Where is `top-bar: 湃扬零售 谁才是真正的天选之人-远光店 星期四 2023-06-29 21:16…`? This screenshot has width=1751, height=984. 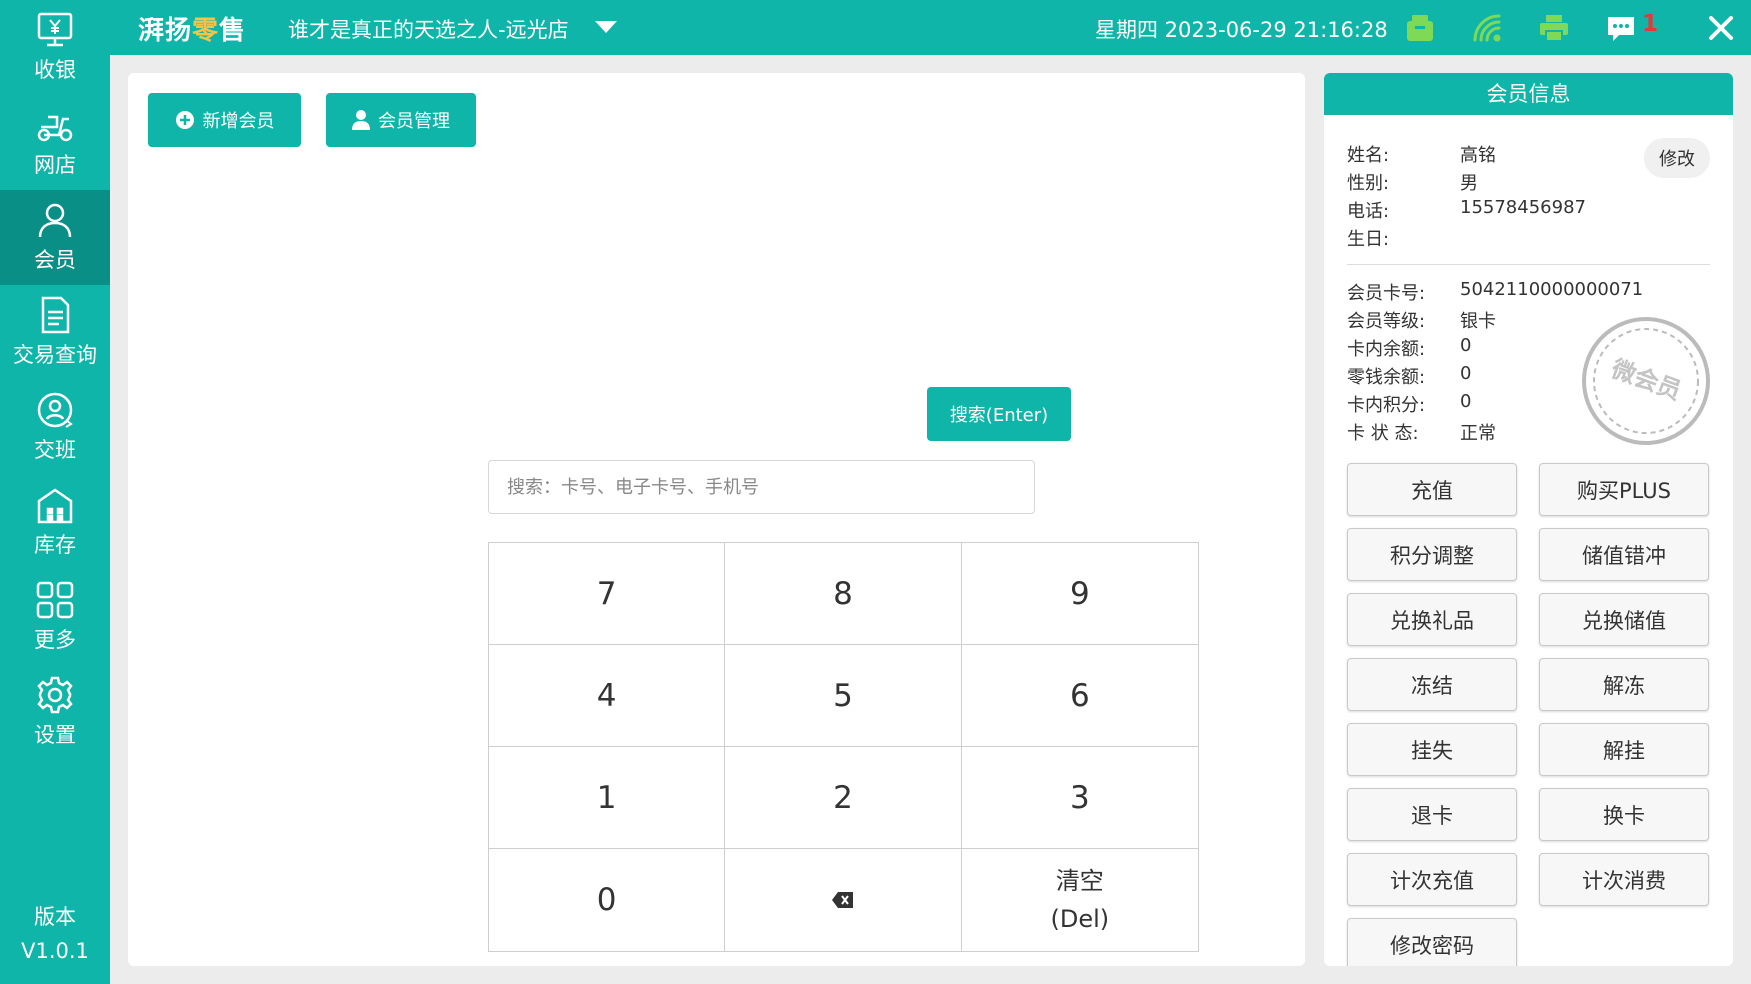
top-bar: 湃扬零售 谁才是真正的天选之人-远光店 星期四 2023-06-29 21:16… is located at coordinates (930, 27).